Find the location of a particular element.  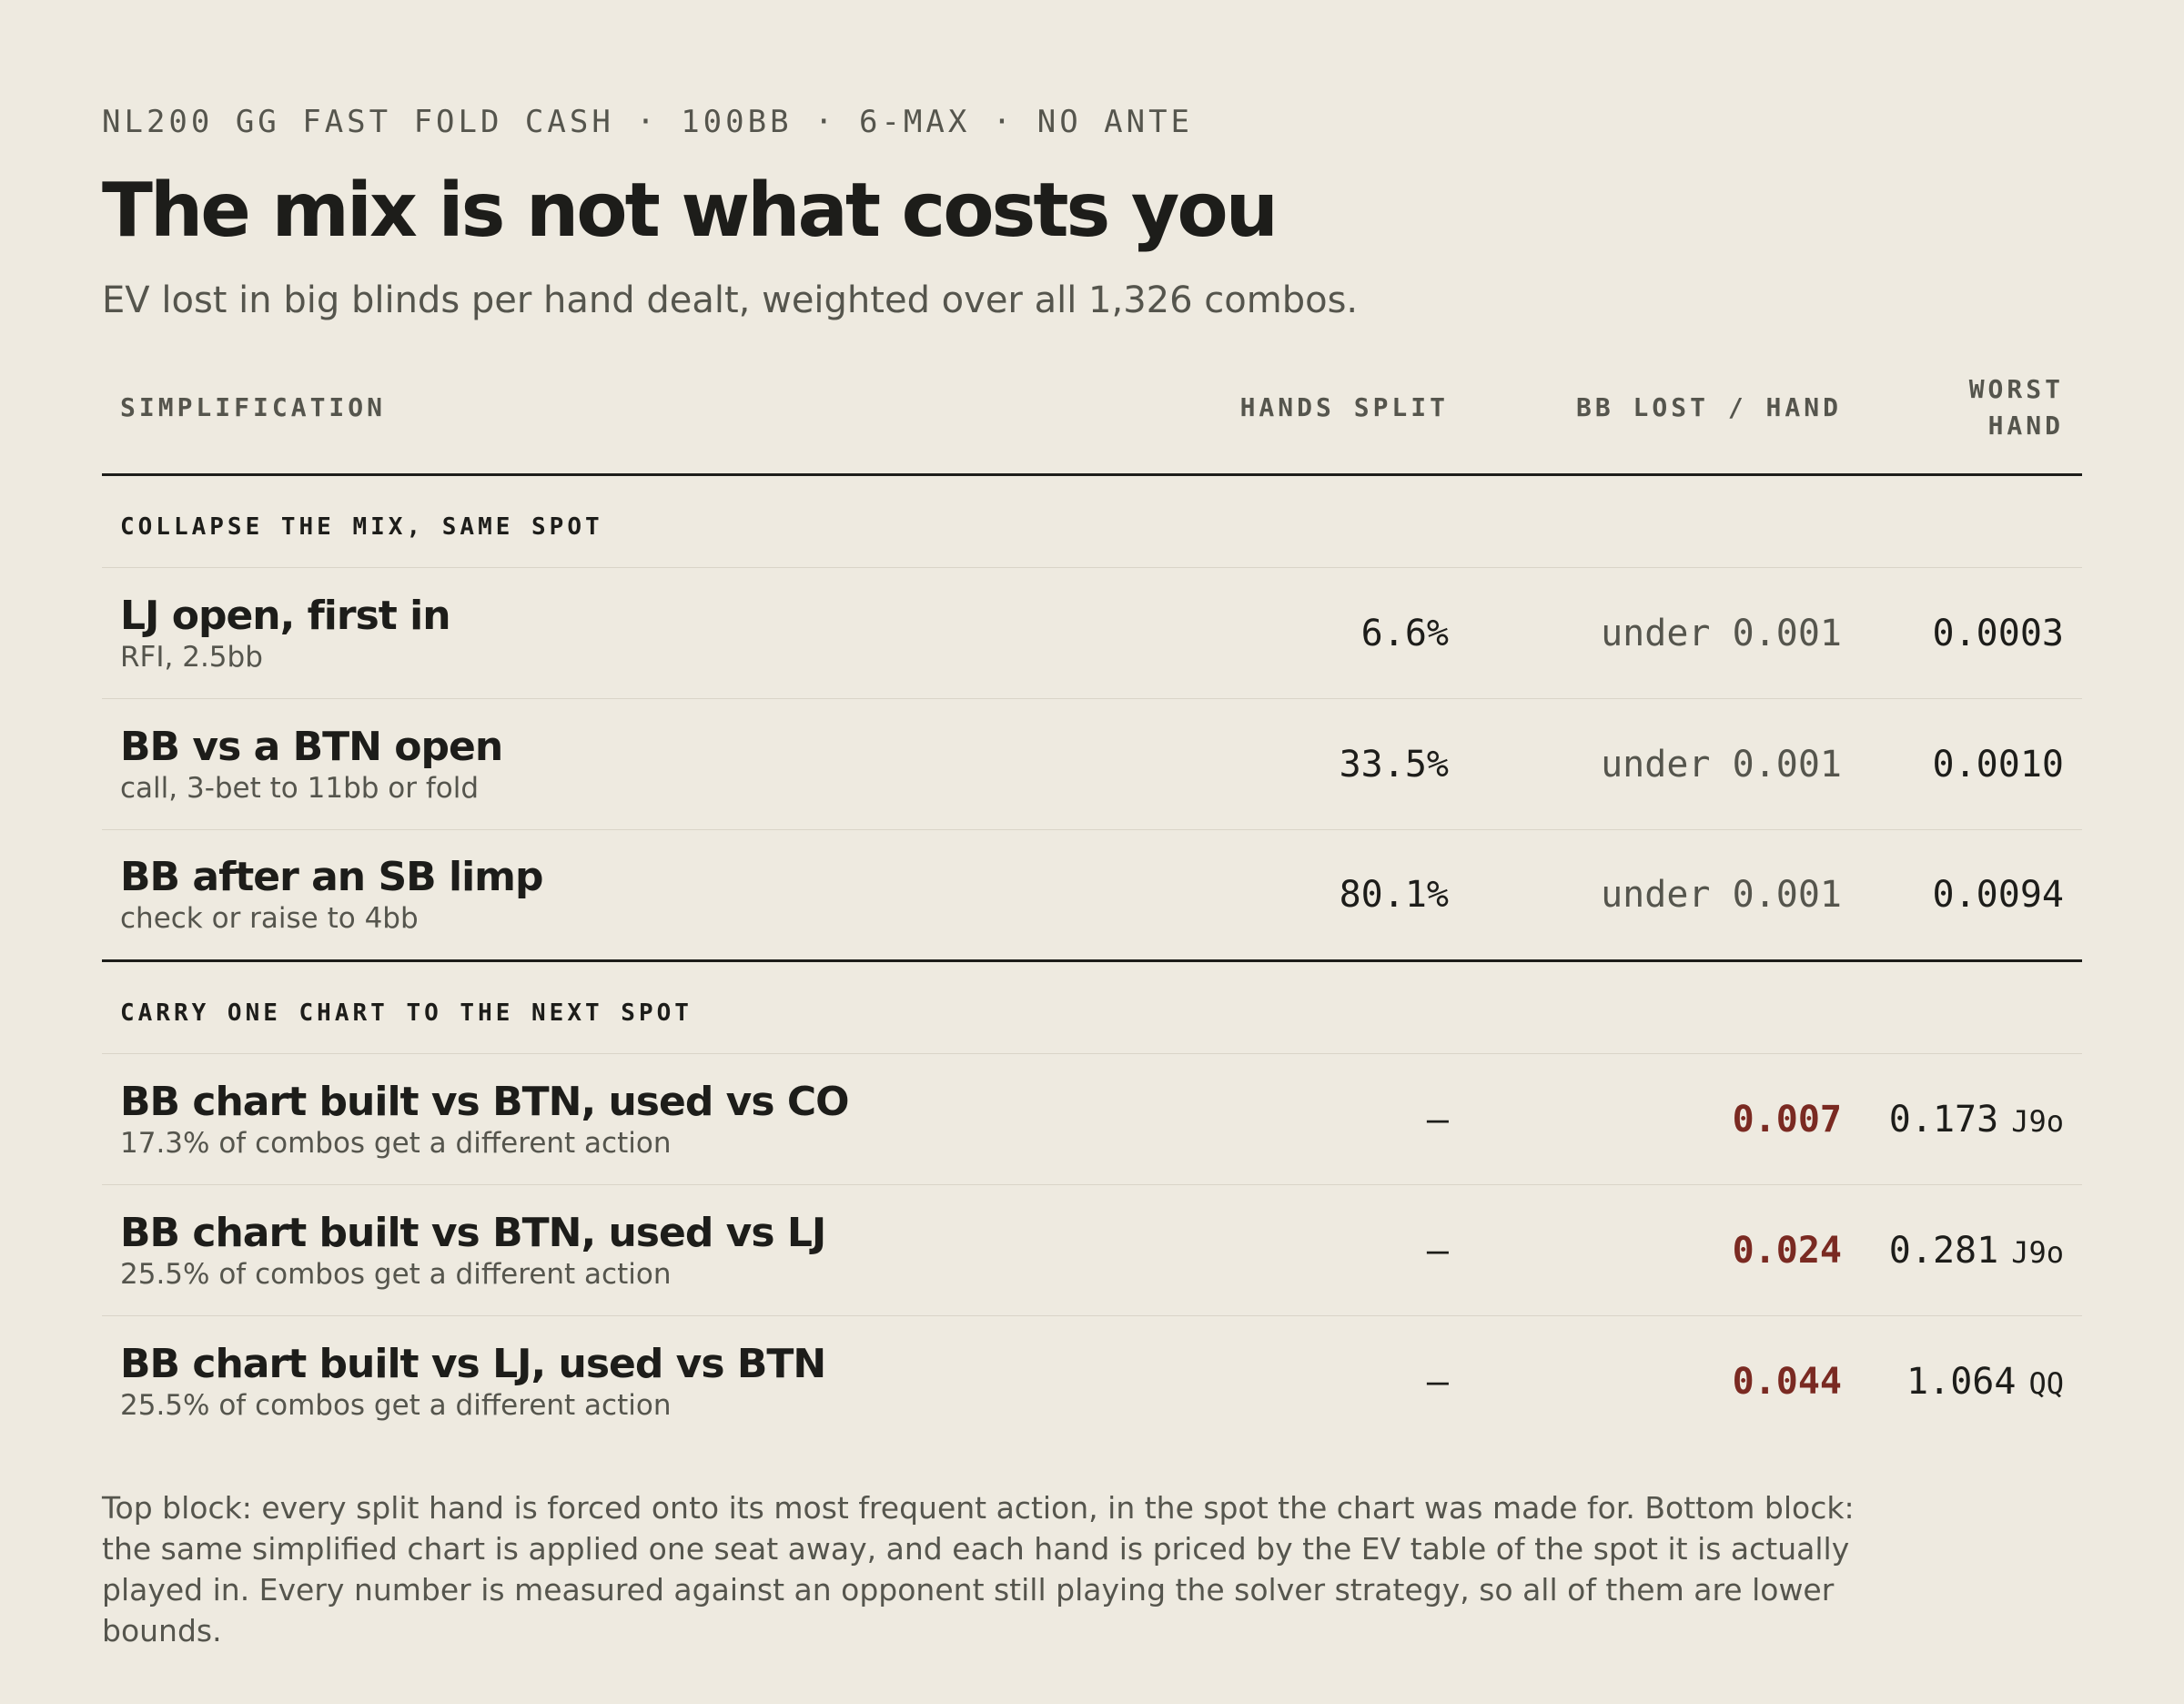

column-header-bb-lost: BB LOST / HAND is located at coordinates (1664, 423).